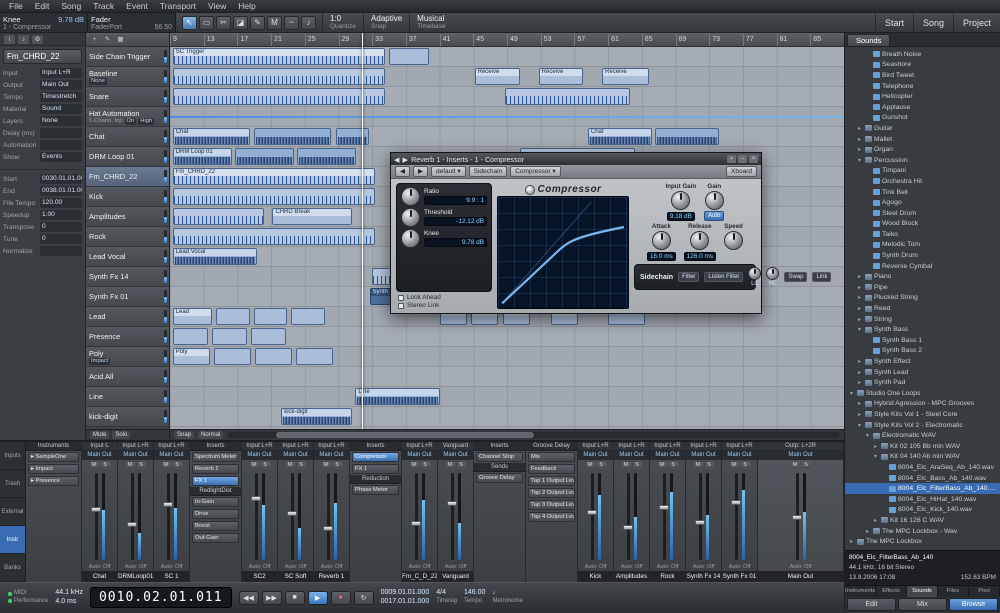 Image resolution: width=1000 pixels, height=613 pixels. What do you see at coordinates (61, 97) in the screenshot?
I see `inspector-value: Timestretch` at bounding box center [61, 97].